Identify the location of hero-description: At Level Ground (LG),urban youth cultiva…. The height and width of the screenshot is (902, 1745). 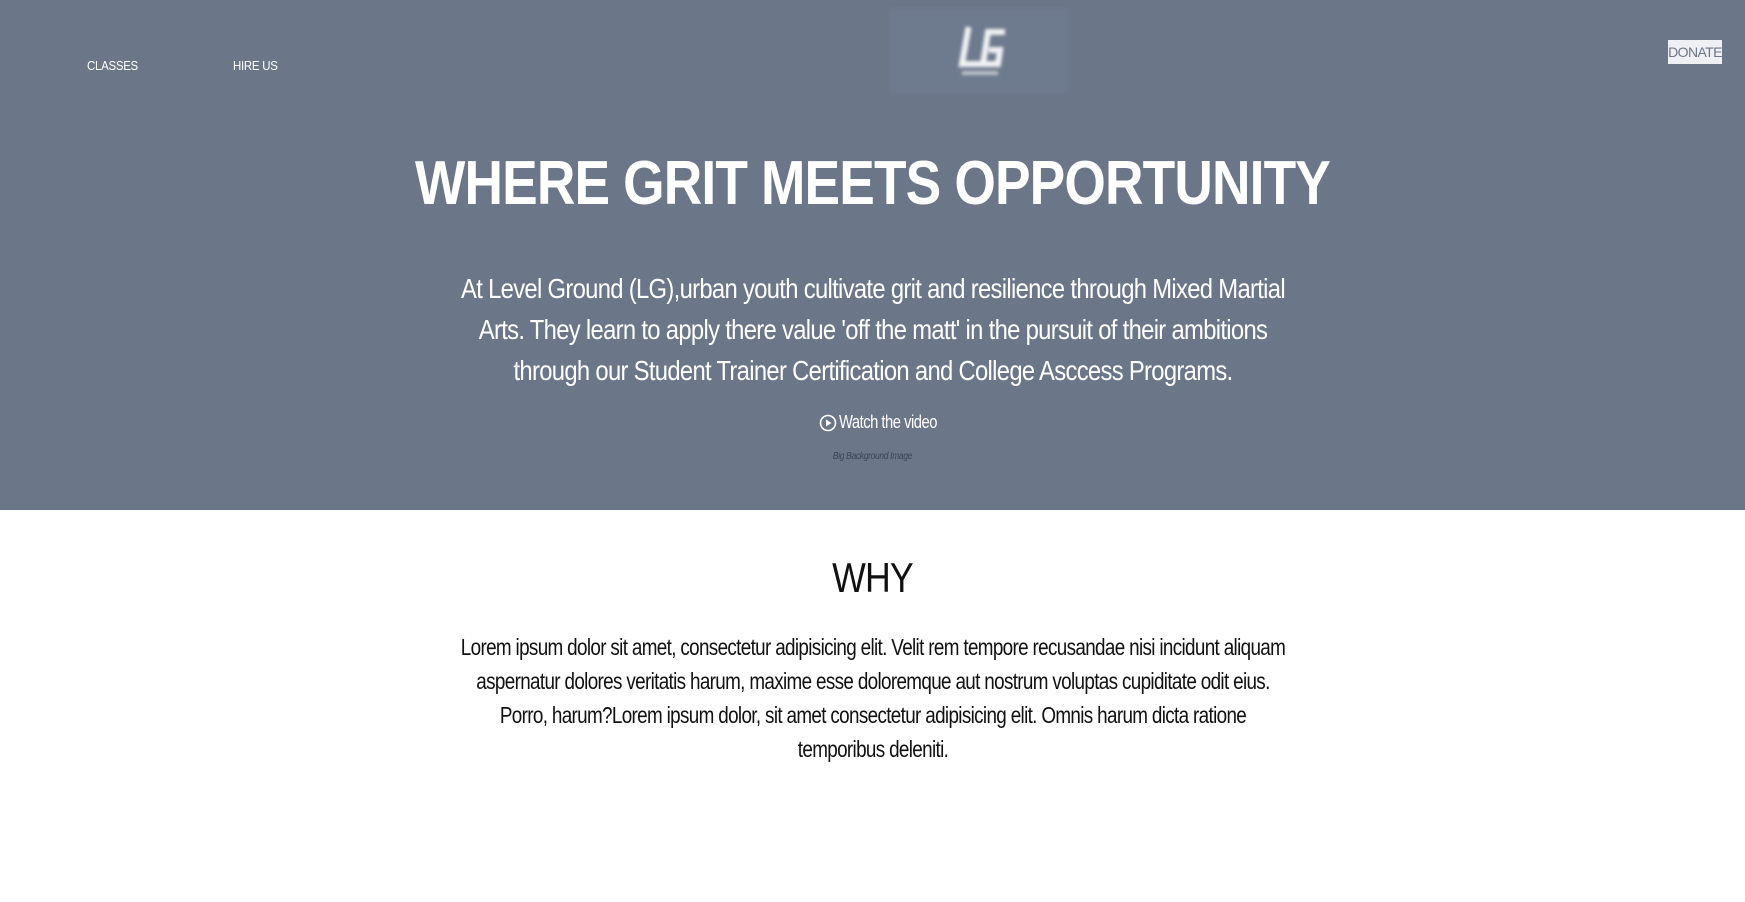
(873, 329).